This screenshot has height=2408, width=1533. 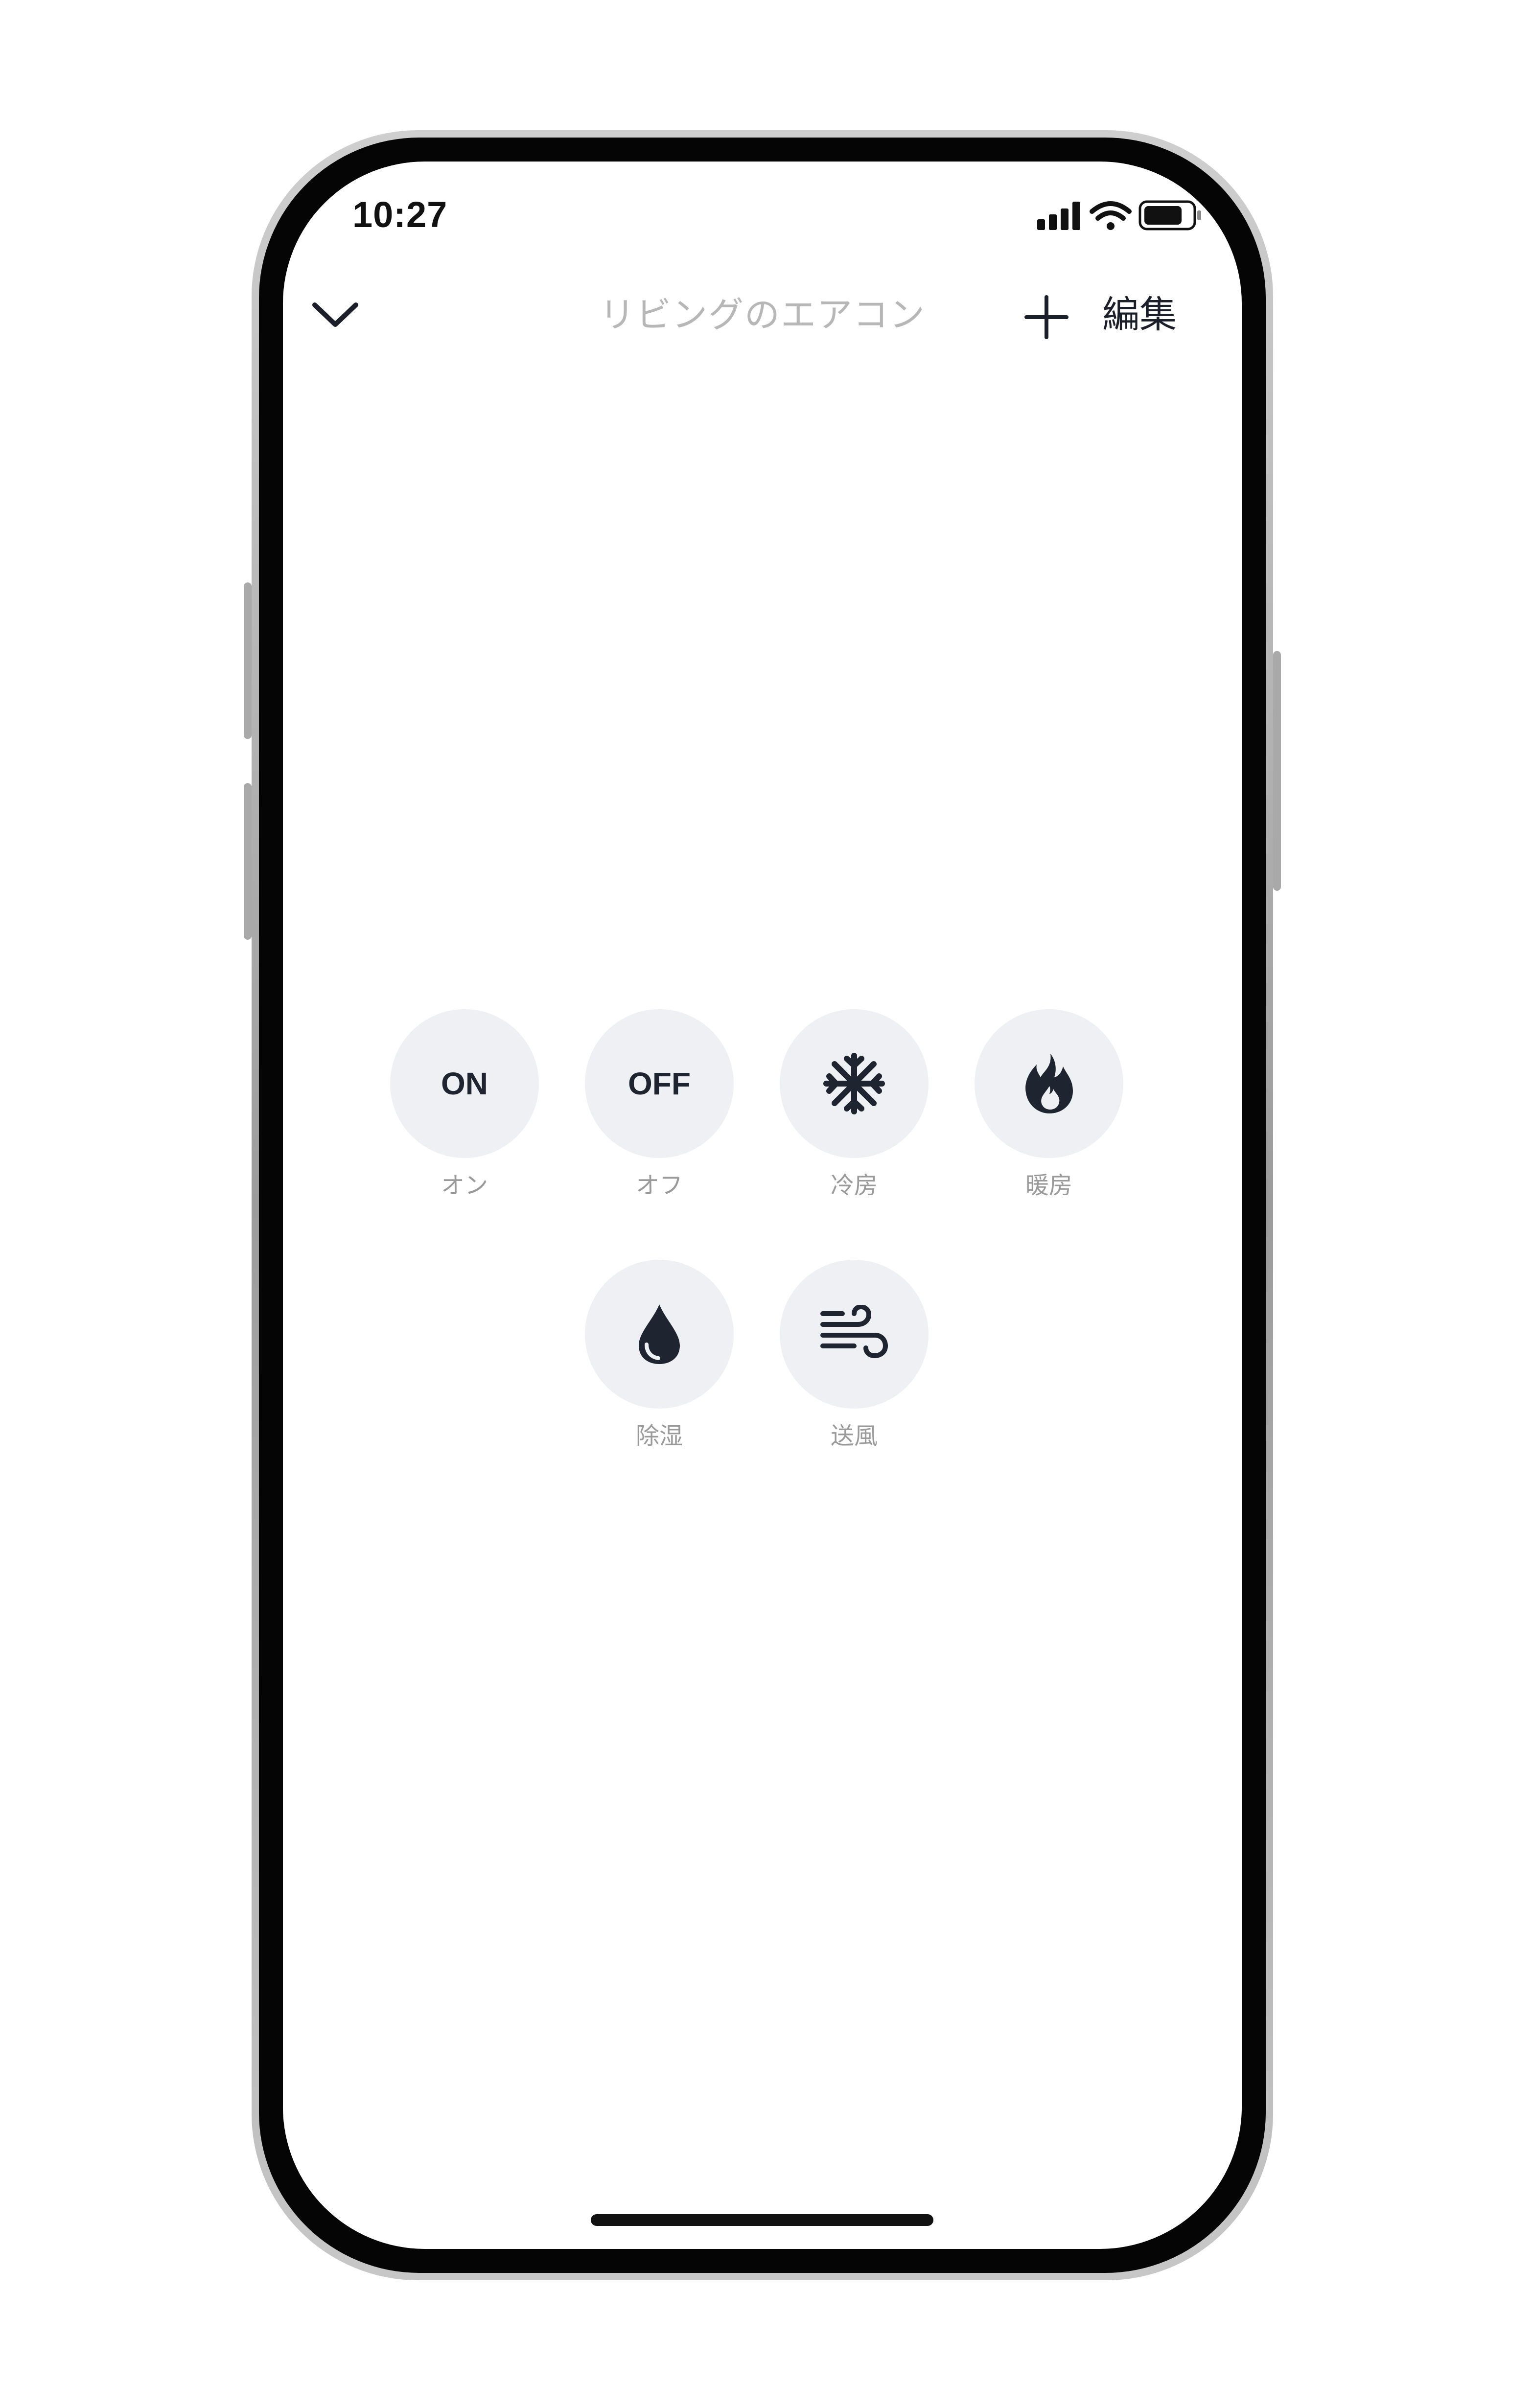 I want to click on cool-button, so click(x=855, y=1083).